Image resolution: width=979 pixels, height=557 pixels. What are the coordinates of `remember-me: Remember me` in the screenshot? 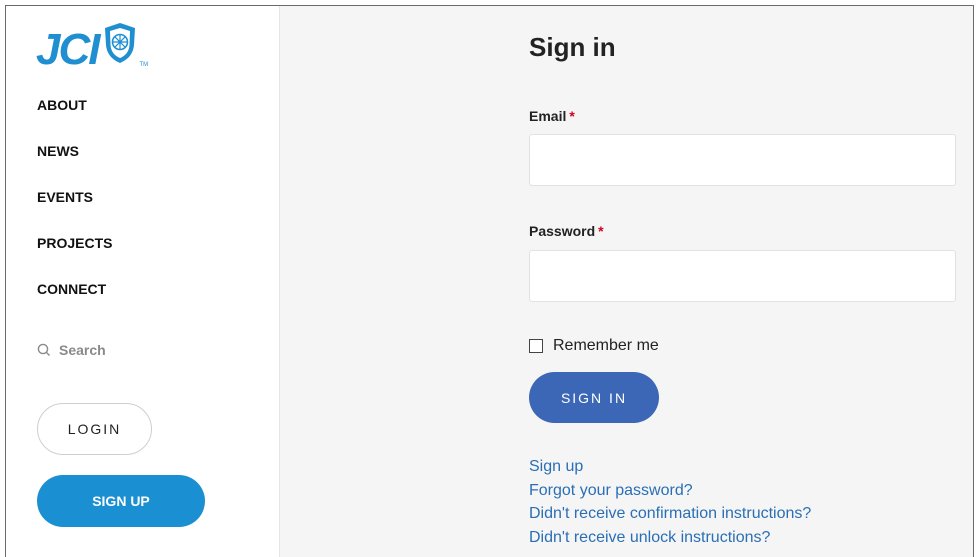 It's located at (594, 346).